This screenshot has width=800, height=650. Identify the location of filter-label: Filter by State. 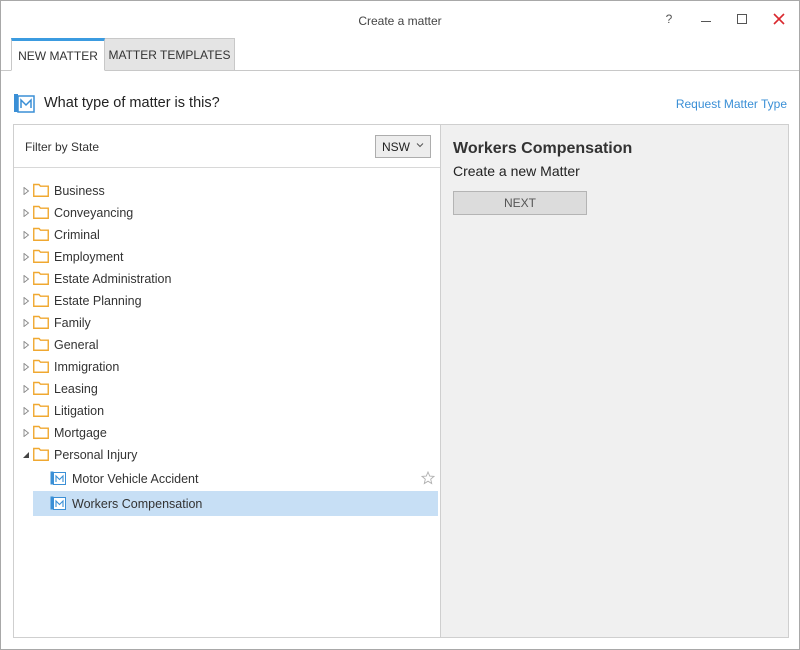
(62, 147).